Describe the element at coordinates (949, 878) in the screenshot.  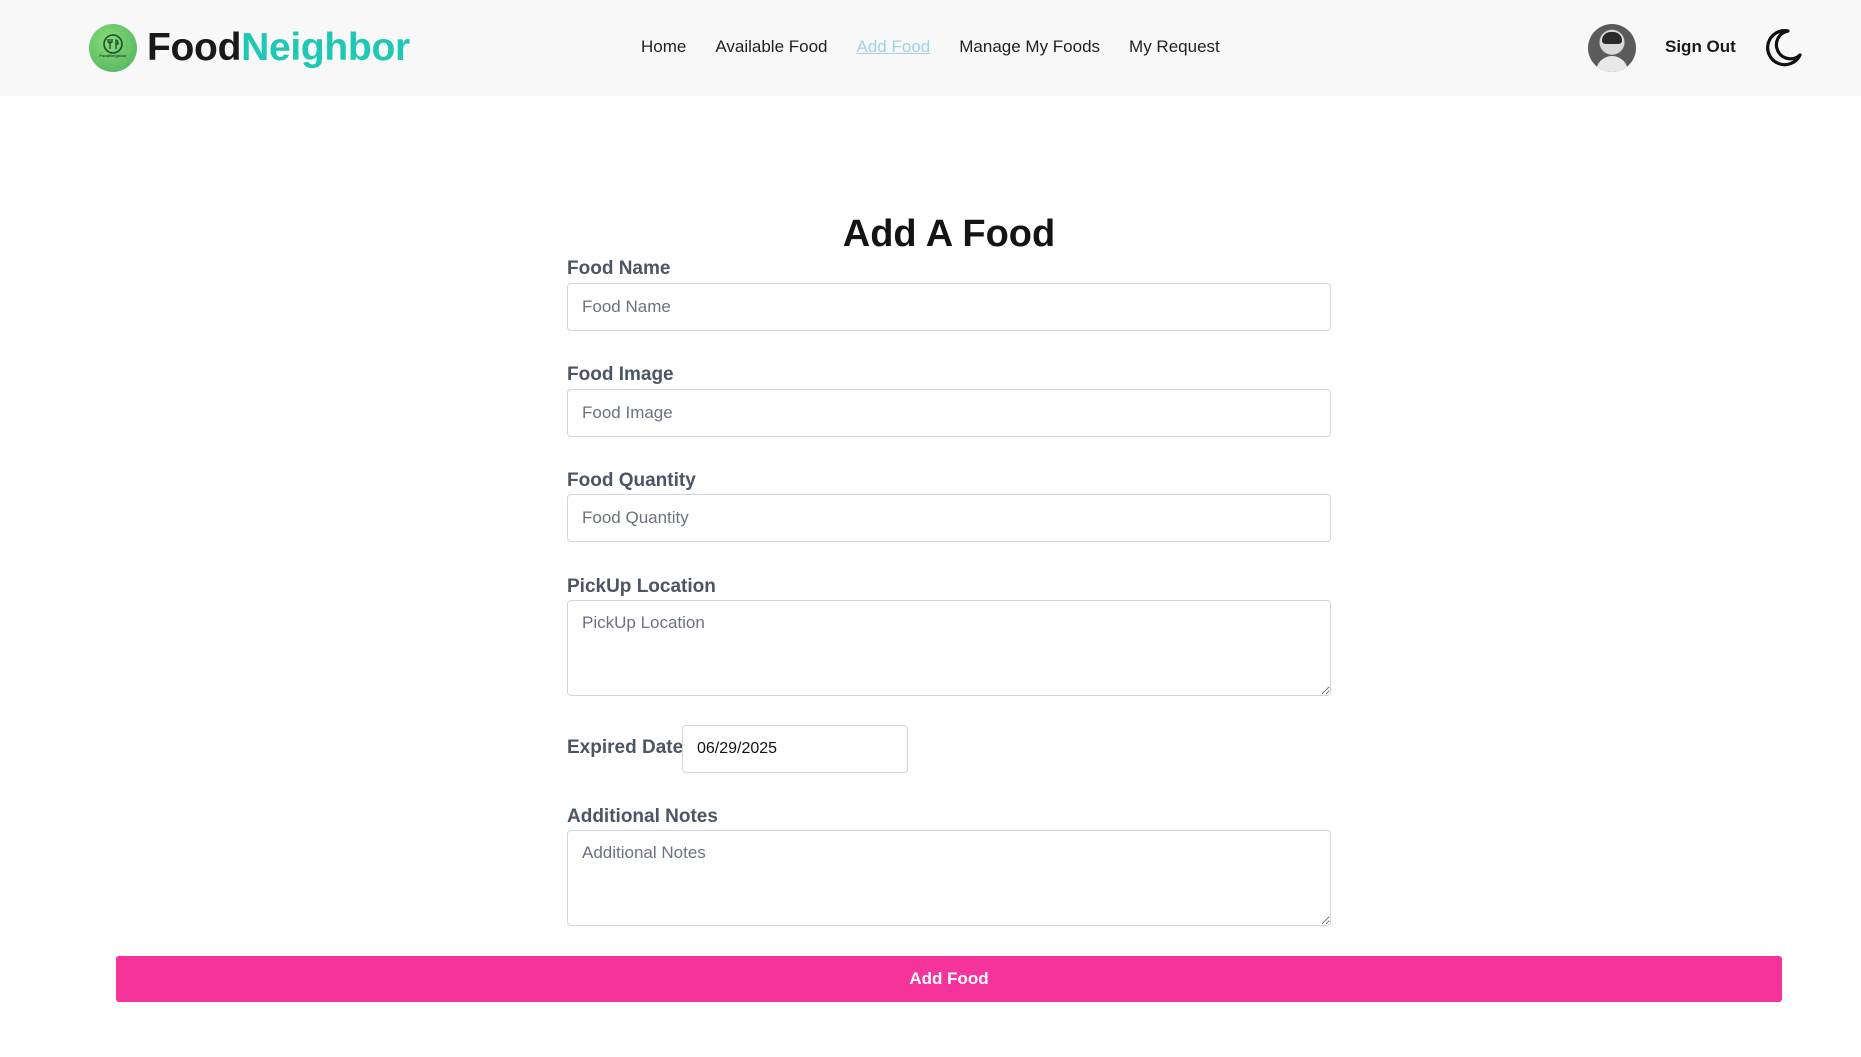
I see `additional-notes-textarea` at that location.